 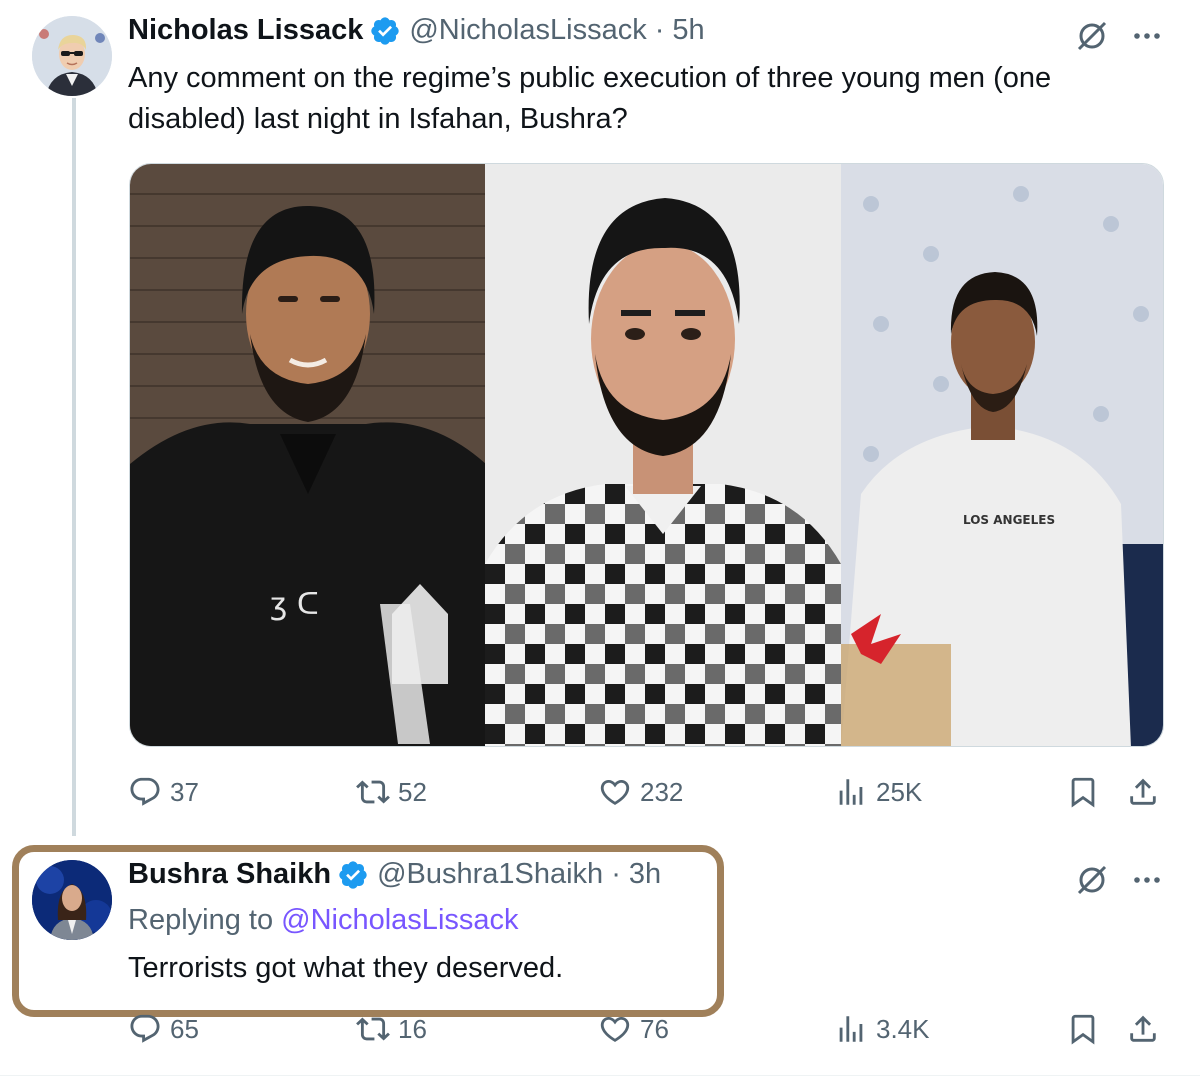 I want to click on replying-to-mention-link: @NicholasLissack, so click(x=399, y=920).